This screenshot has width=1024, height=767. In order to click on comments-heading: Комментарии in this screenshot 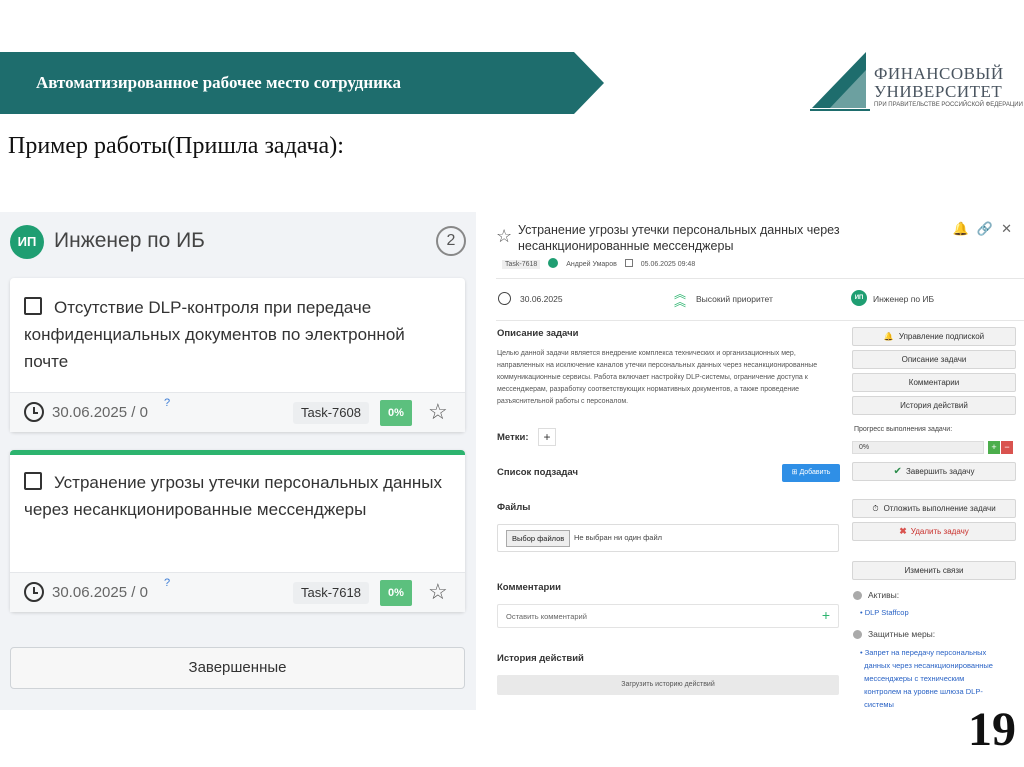, I will do `click(529, 587)`.